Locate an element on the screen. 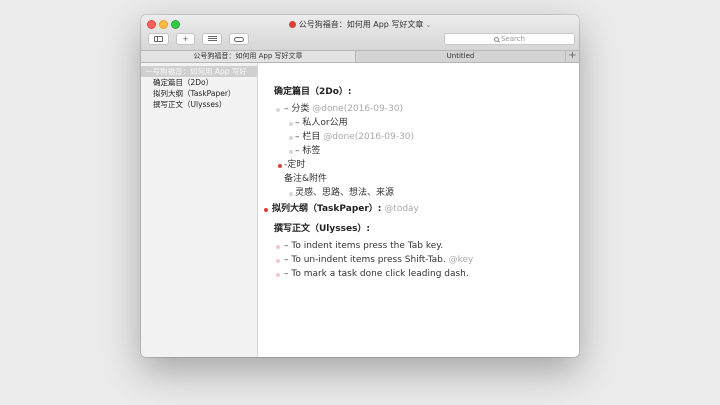  key-tag: @key is located at coordinates (461, 260).